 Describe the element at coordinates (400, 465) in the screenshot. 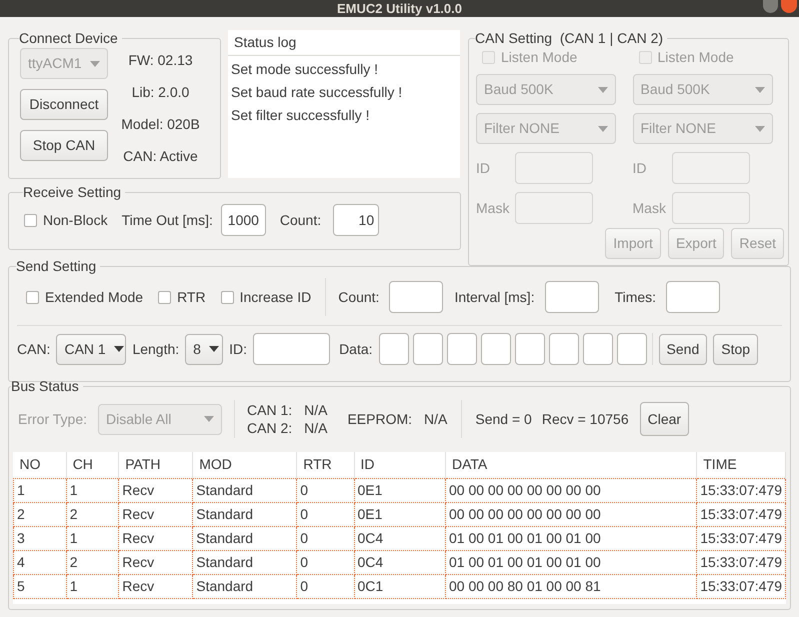

I see `column-header: ID` at that location.